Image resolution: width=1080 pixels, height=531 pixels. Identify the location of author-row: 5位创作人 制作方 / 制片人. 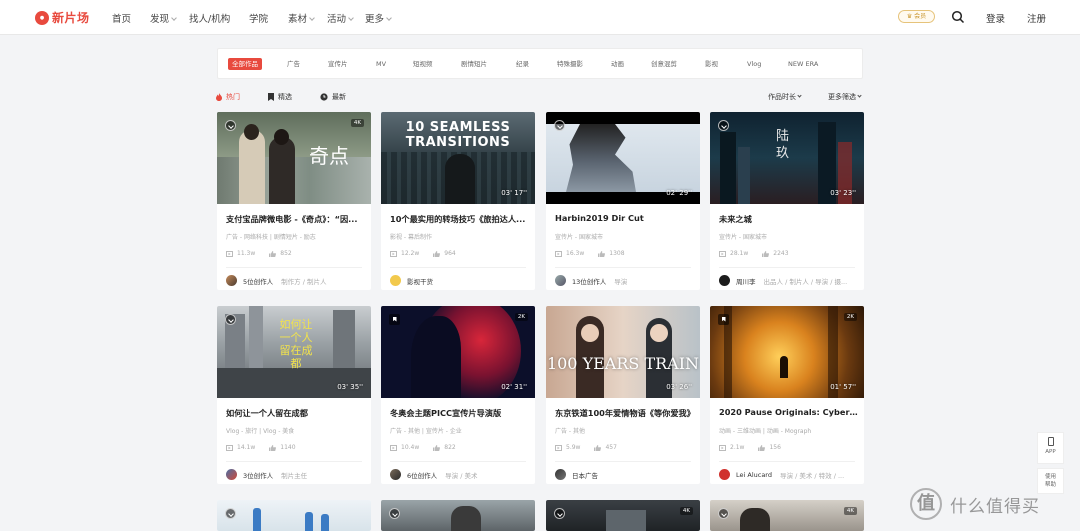
(276, 280).